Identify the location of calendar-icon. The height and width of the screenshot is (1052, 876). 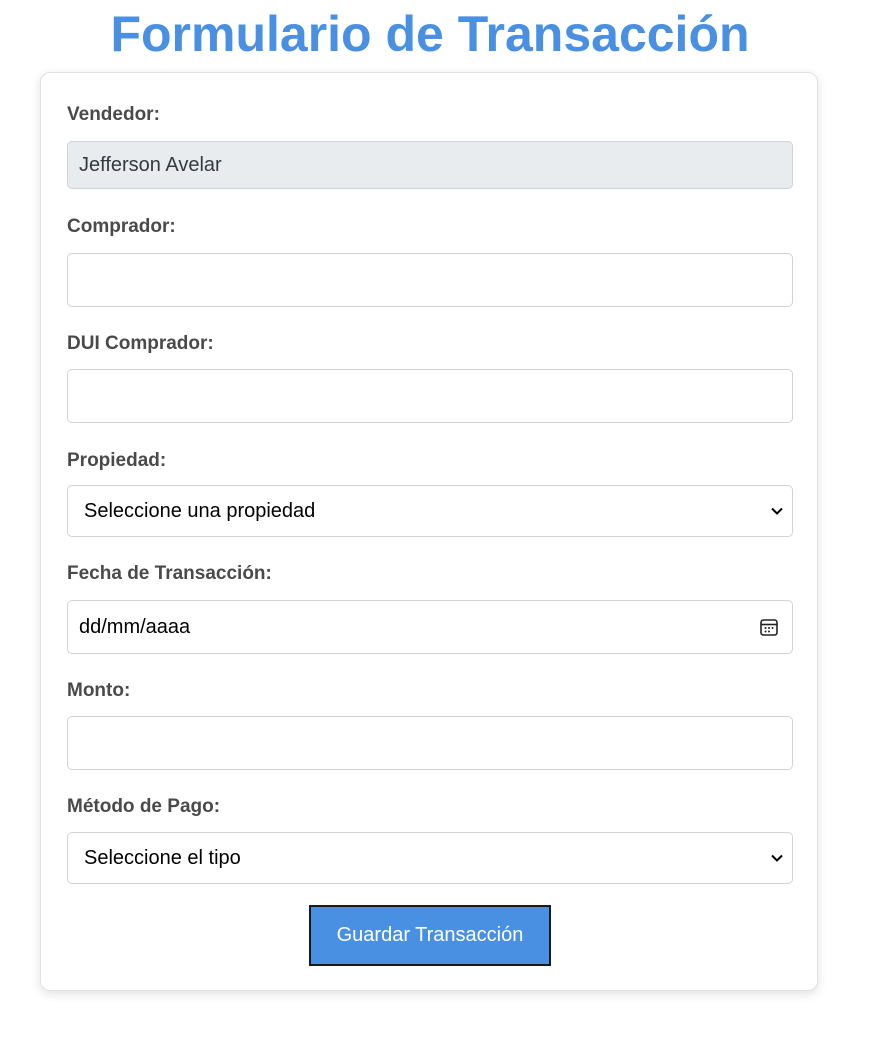
(769, 627).